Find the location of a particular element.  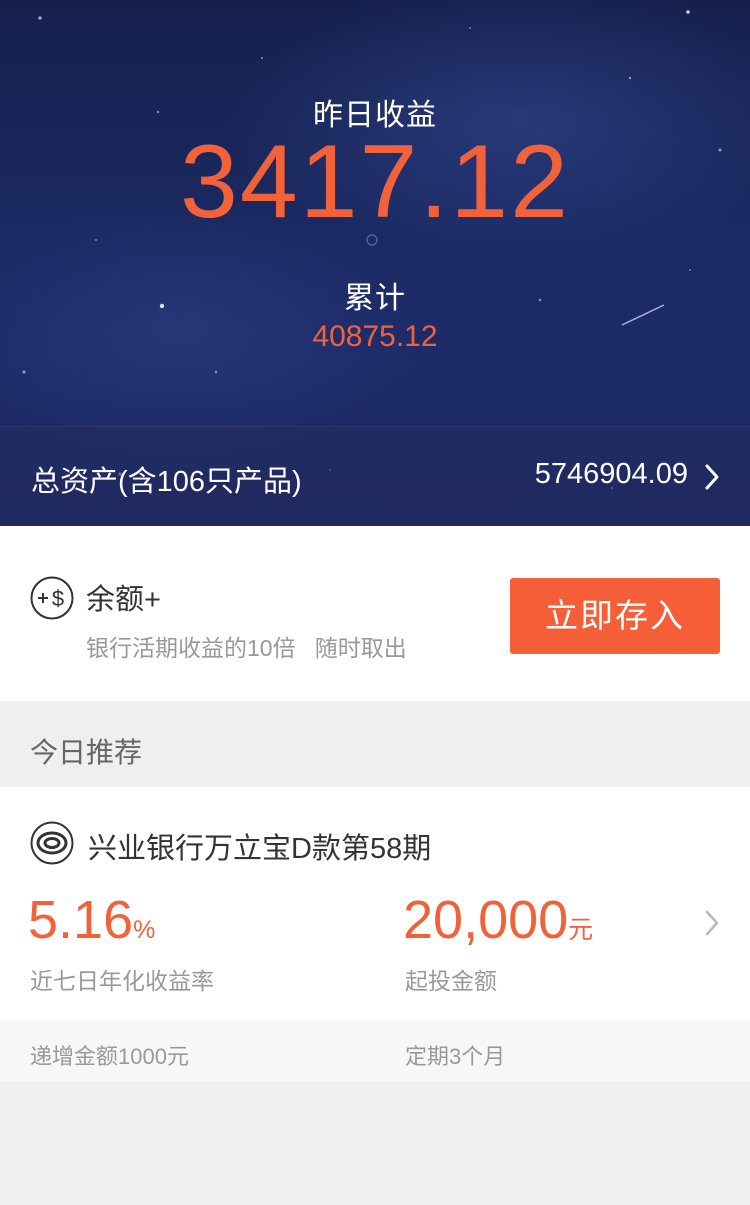

increment-amount: 递增金额1000元 is located at coordinates (109, 1056).